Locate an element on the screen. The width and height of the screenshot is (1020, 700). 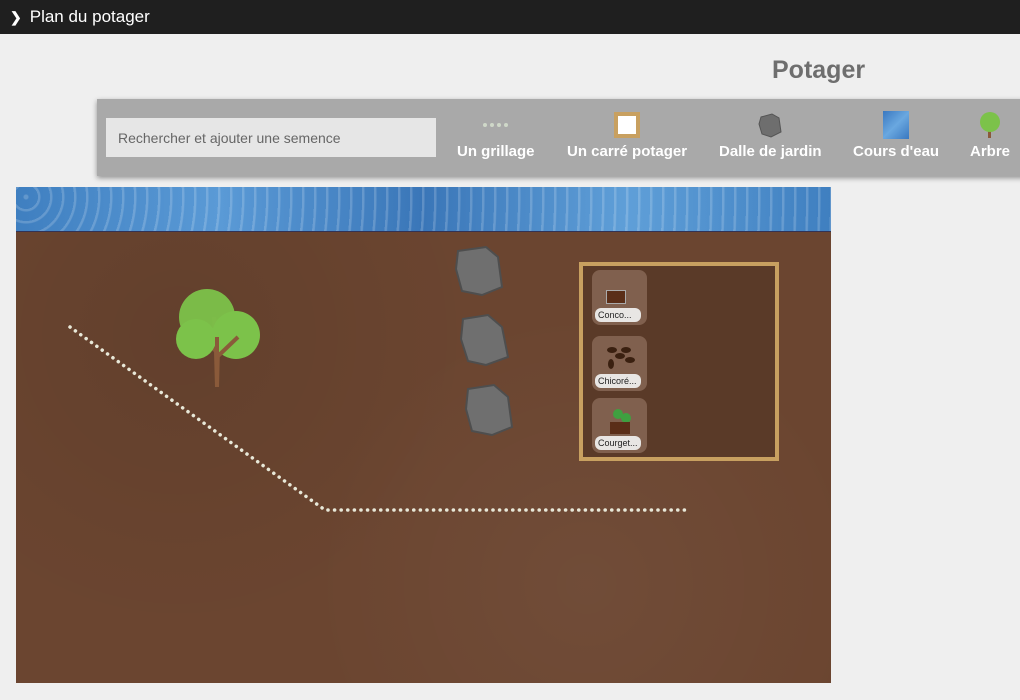
header-bar: ❯ Plan du potager is located at coordinates (510, 17).